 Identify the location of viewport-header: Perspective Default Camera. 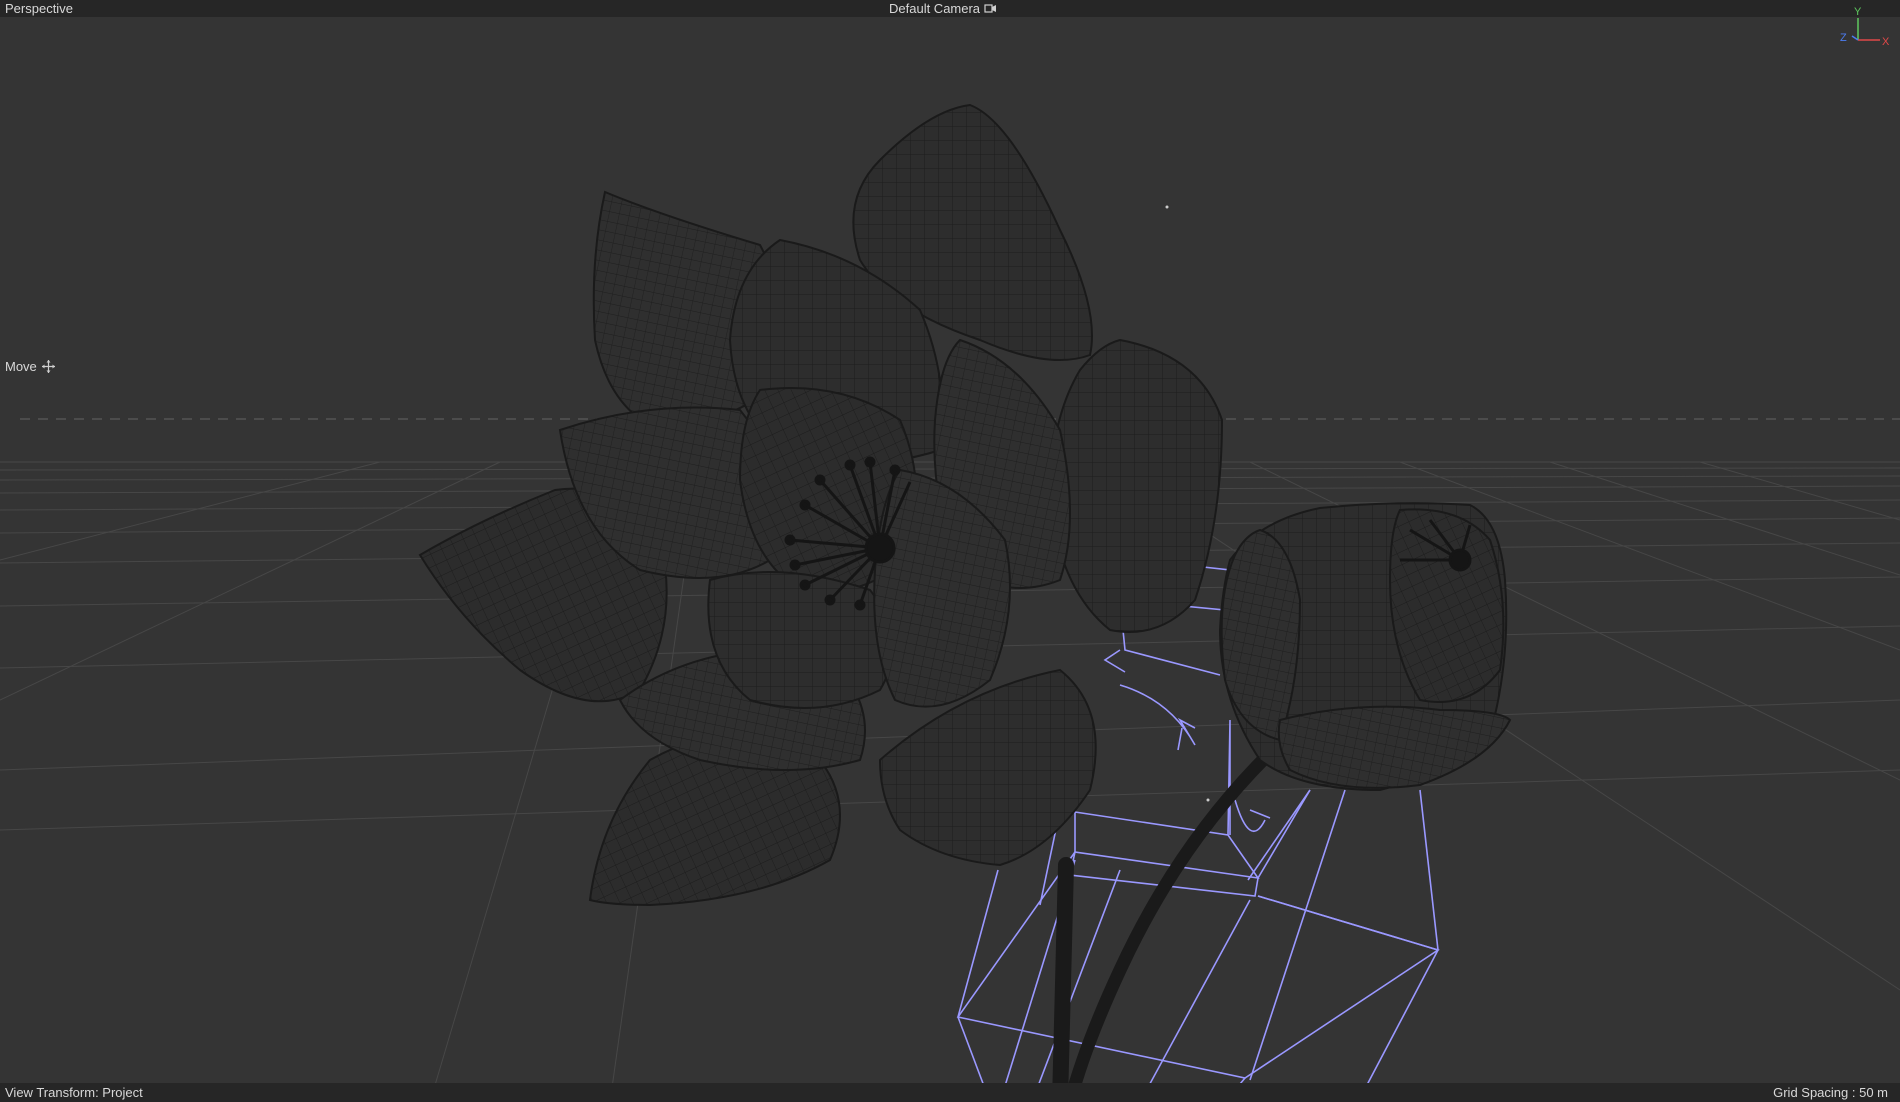
(950, 8).